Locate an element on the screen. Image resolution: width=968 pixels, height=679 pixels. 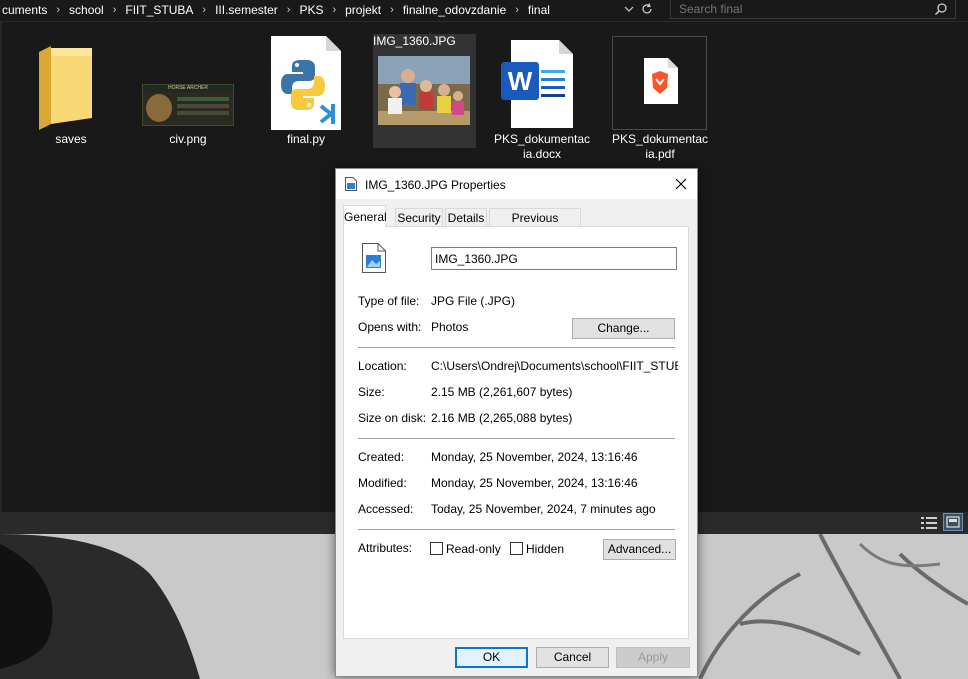
opens-with-label: Opens with: is located at coordinates (390, 327).